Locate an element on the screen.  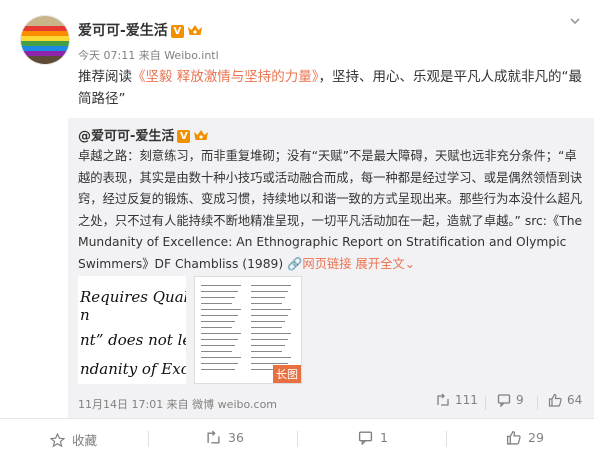
favorite-label: 收藏 is located at coordinates (85, 440).